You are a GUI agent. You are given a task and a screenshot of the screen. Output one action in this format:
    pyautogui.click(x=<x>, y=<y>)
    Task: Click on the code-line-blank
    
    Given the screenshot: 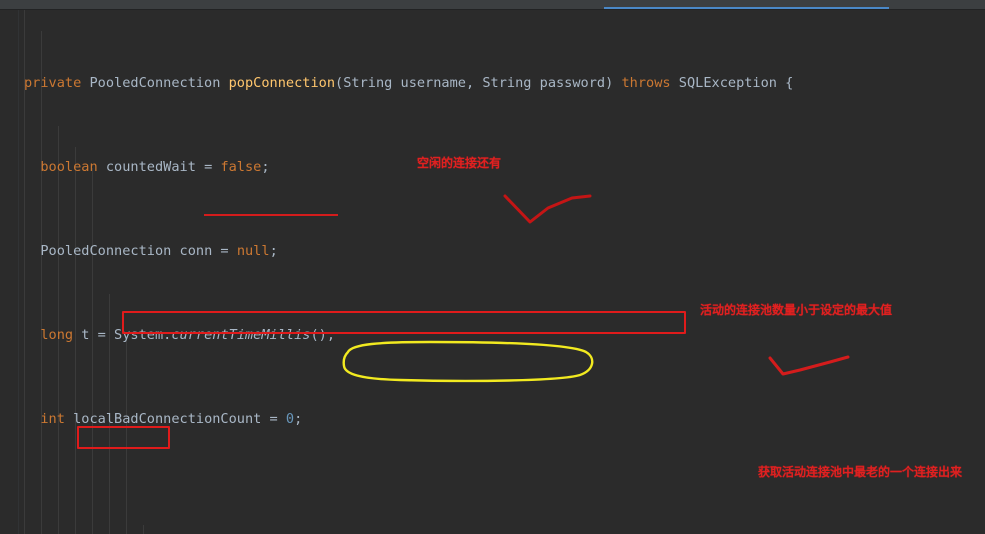 What is the action you would take?
    pyautogui.click(x=405, y=503)
    